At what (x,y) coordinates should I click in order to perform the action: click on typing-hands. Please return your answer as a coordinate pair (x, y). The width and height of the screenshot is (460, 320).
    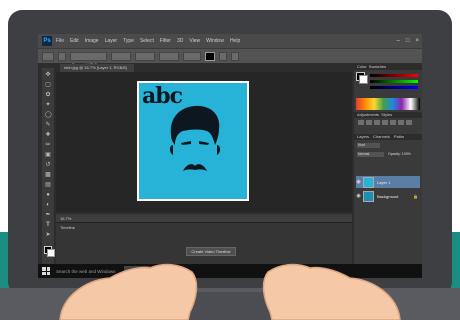
    Looking at the image, I should click on (230, 291).